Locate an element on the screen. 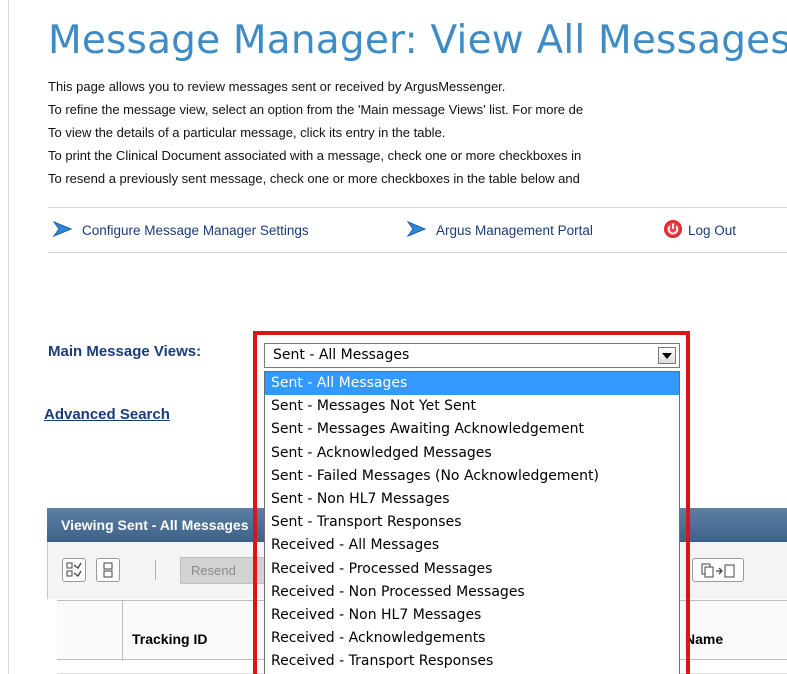 This screenshot has height=674, width=787. toolbar-separator is located at coordinates (155, 570).